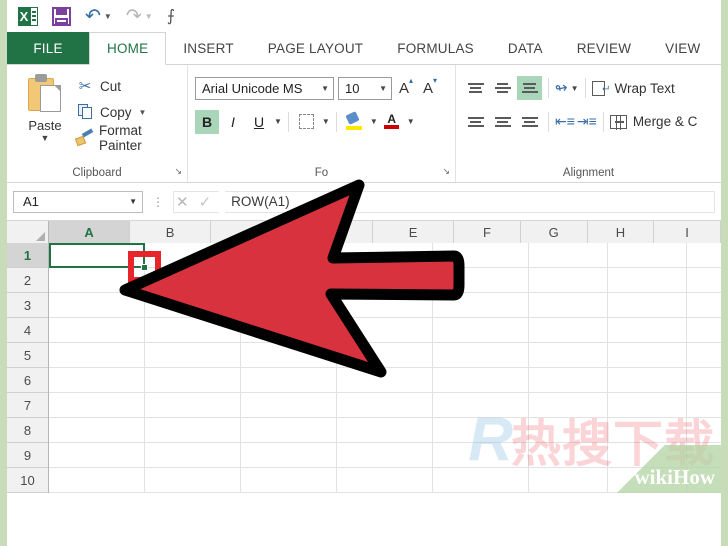  What do you see at coordinates (568, 330) in the screenshot?
I see `cell-F4` at bounding box center [568, 330].